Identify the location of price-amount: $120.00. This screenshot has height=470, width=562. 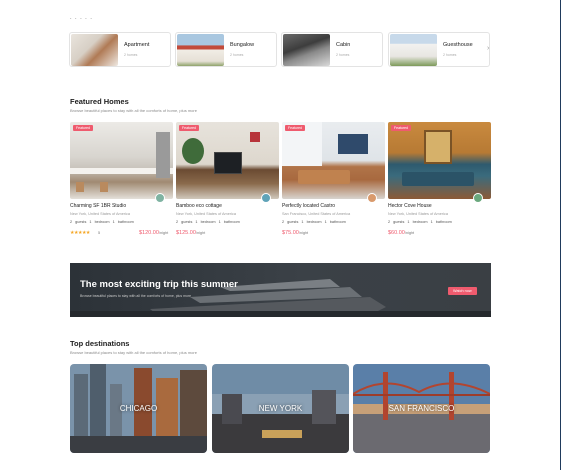
(149, 233).